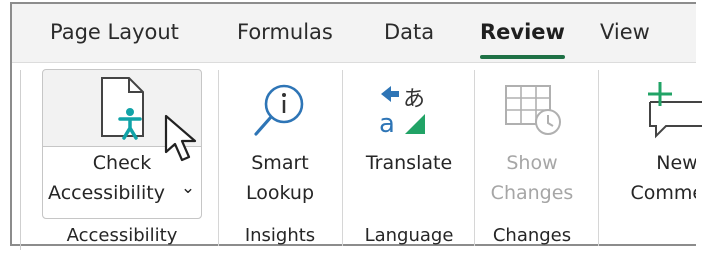  Describe the element at coordinates (522, 57) in the screenshot. I see `active-tab-indicator` at that location.